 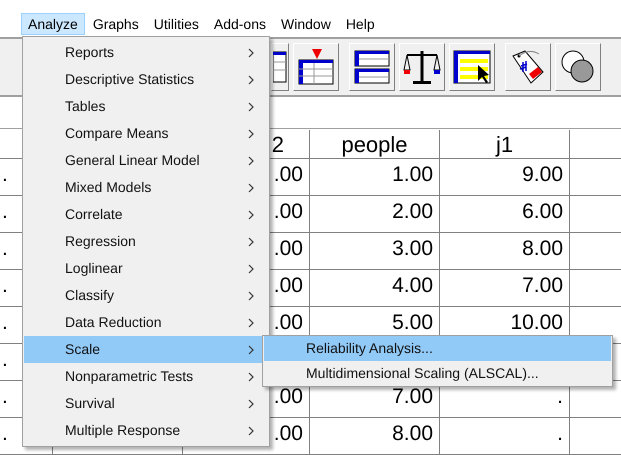 I want to click on table-cell: 4.00, so click(x=375, y=288).